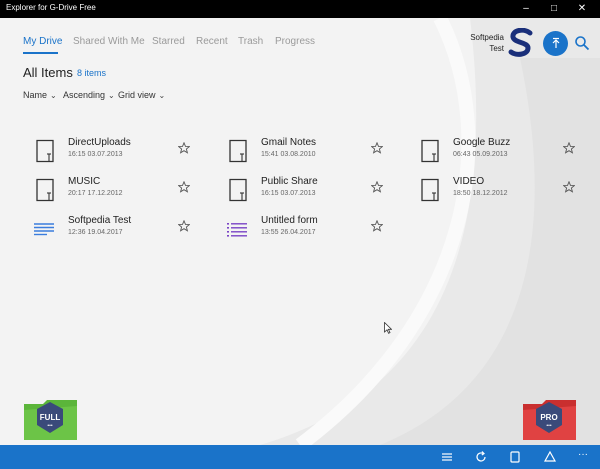  What do you see at coordinates (99, 142) in the screenshot?
I see `file-name: DirectUploads` at bounding box center [99, 142].